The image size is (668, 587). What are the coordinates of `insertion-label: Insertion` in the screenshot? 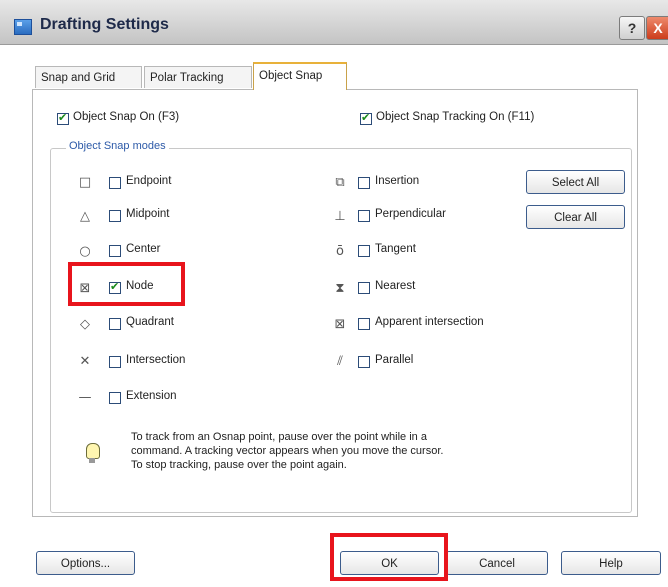 It's located at (397, 181).